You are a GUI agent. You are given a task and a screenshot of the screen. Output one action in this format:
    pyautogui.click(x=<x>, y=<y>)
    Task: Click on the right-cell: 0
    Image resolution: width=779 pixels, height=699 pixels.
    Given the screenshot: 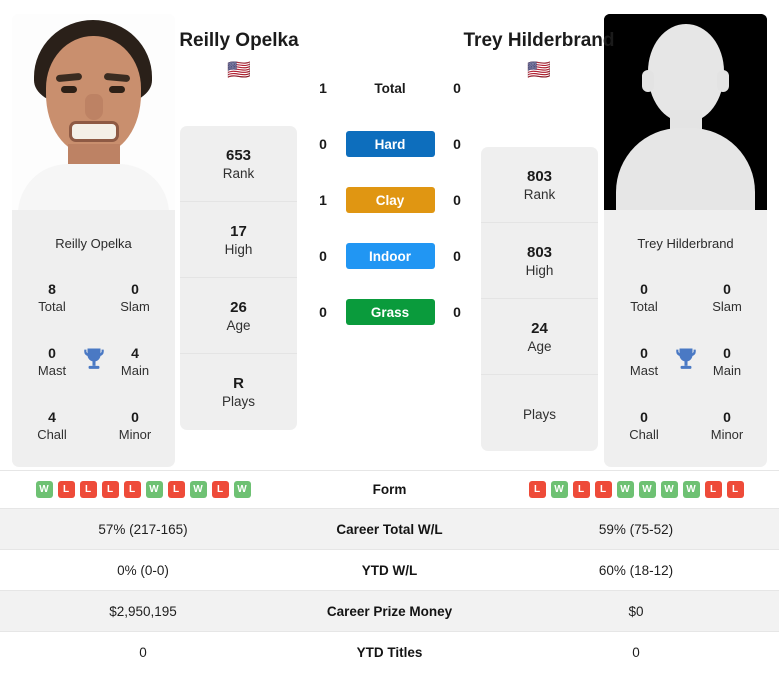 What is the action you would take?
    pyautogui.click(x=636, y=652)
    